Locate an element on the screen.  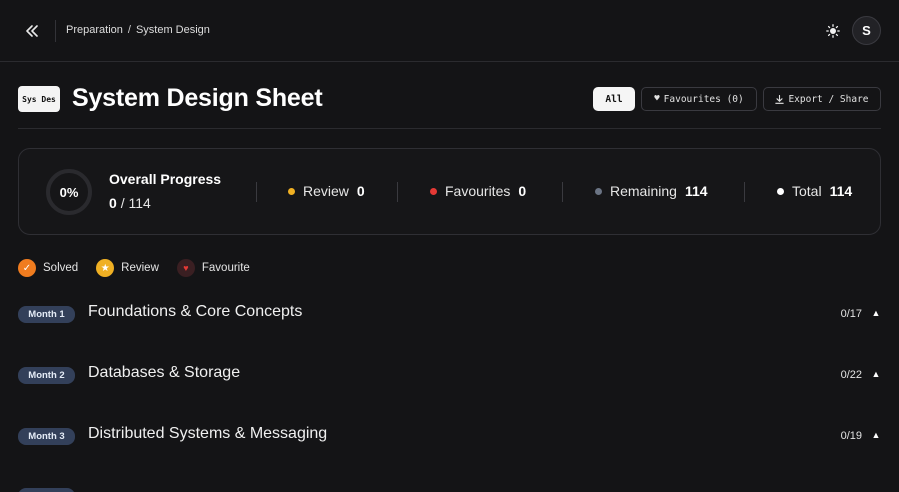
legend-solved: ✓ Solved is located at coordinates (48, 268).